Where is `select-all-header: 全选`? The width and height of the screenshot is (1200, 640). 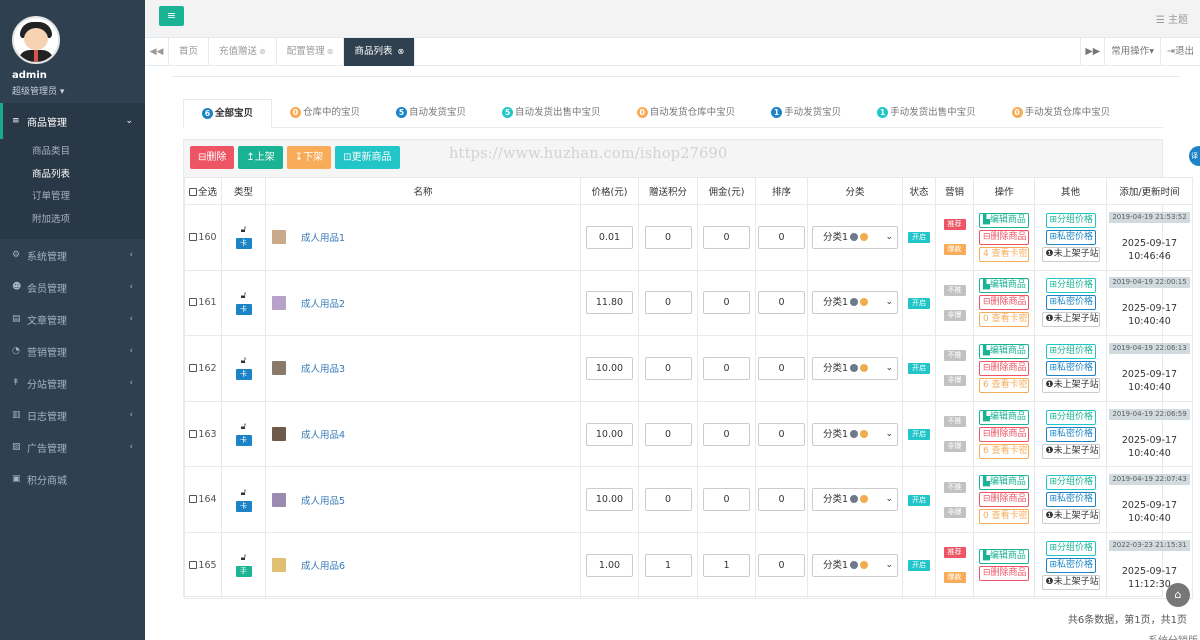
select-all-header: 全选 is located at coordinates (203, 191).